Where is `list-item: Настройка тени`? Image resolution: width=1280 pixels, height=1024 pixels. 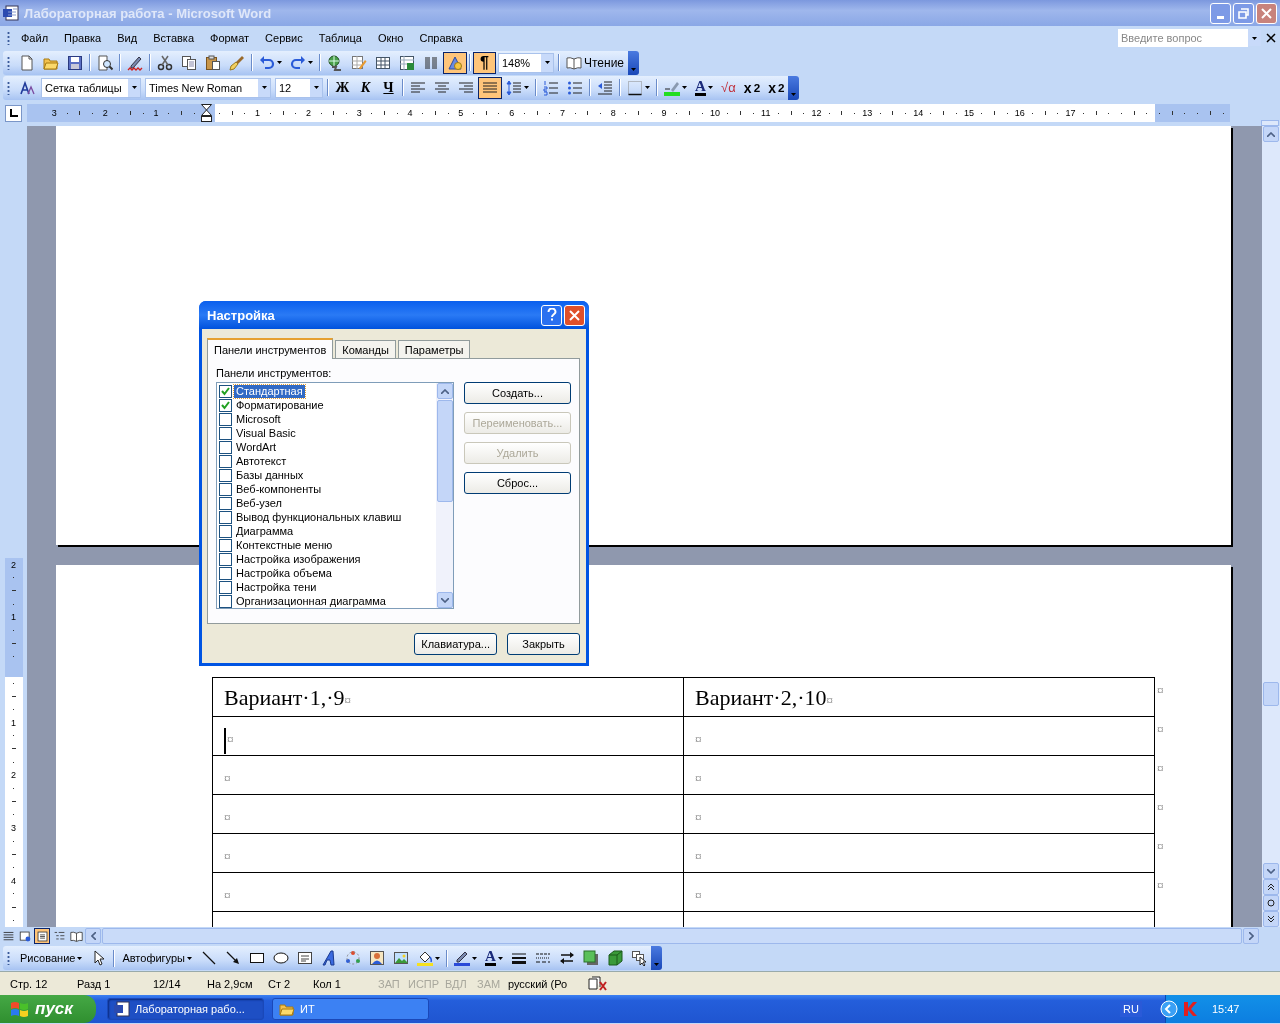 list-item: Настройка тени is located at coordinates (276, 587).